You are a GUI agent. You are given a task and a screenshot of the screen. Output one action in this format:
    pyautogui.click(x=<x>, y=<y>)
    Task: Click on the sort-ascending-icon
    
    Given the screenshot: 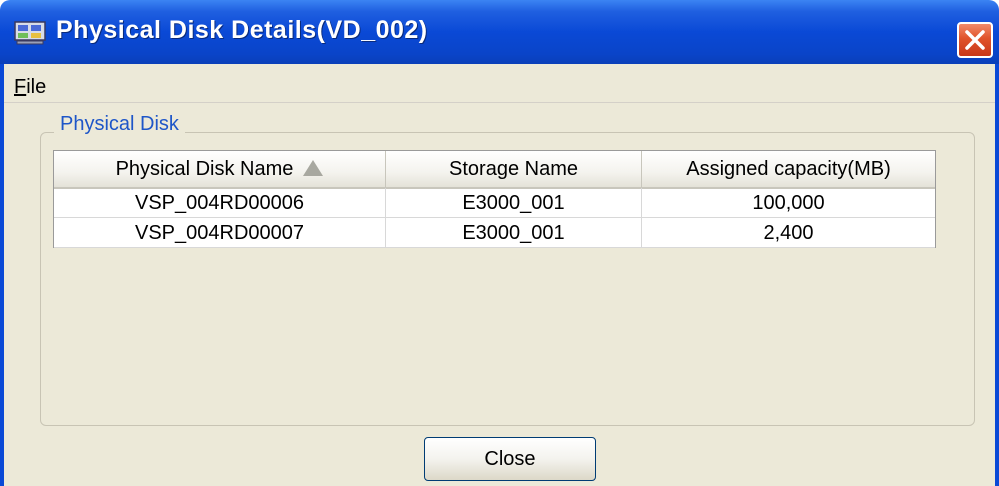 What is the action you would take?
    pyautogui.click(x=313, y=168)
    